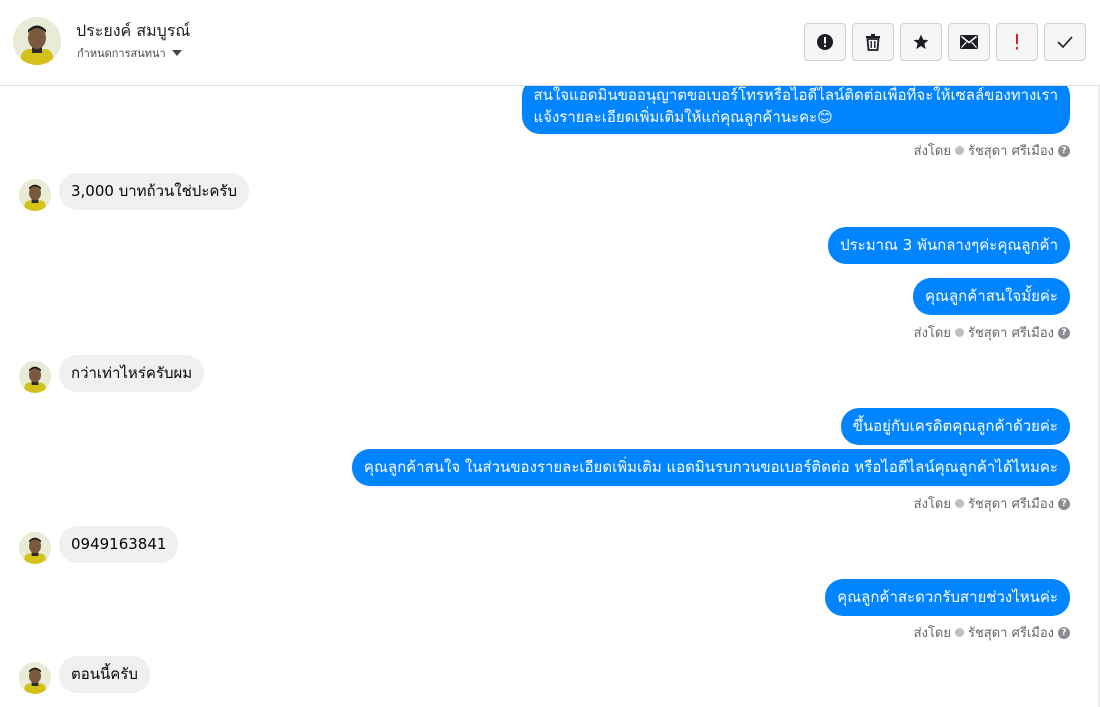 Image resolution: width=1100 pixels, height=707 pixels. What do you see at coordinates (119, 544) in the screenshot?
I see `incoming-message: 0949163841` at bounding box center [119, 544].